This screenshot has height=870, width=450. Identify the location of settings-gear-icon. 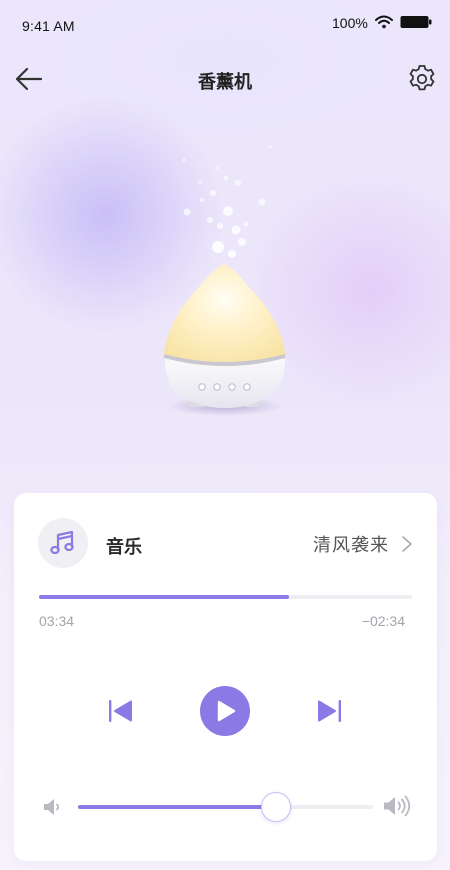
(422, 79).